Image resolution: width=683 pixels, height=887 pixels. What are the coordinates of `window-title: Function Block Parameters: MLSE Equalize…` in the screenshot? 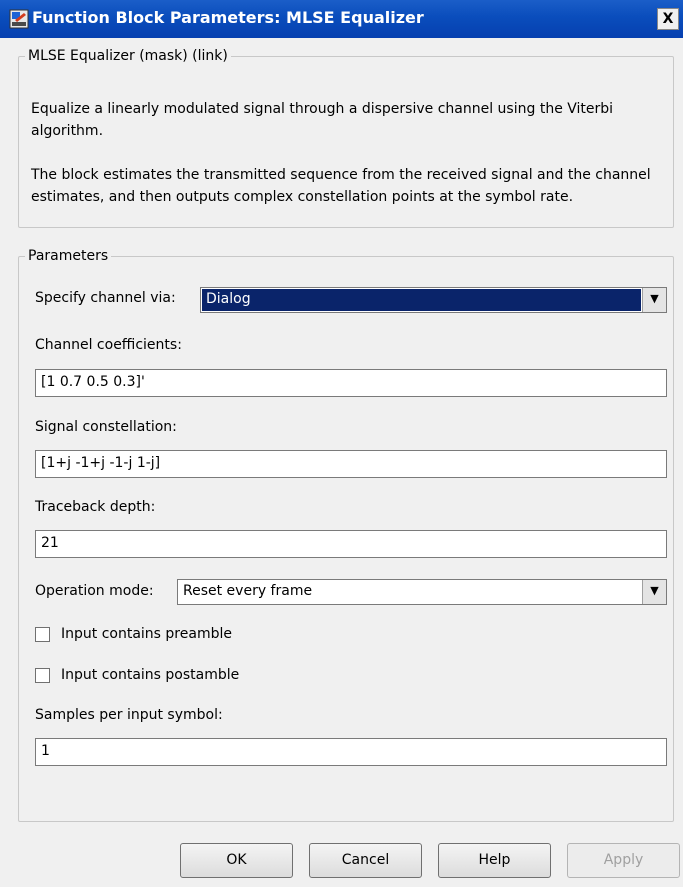 It's located at (228, 17).